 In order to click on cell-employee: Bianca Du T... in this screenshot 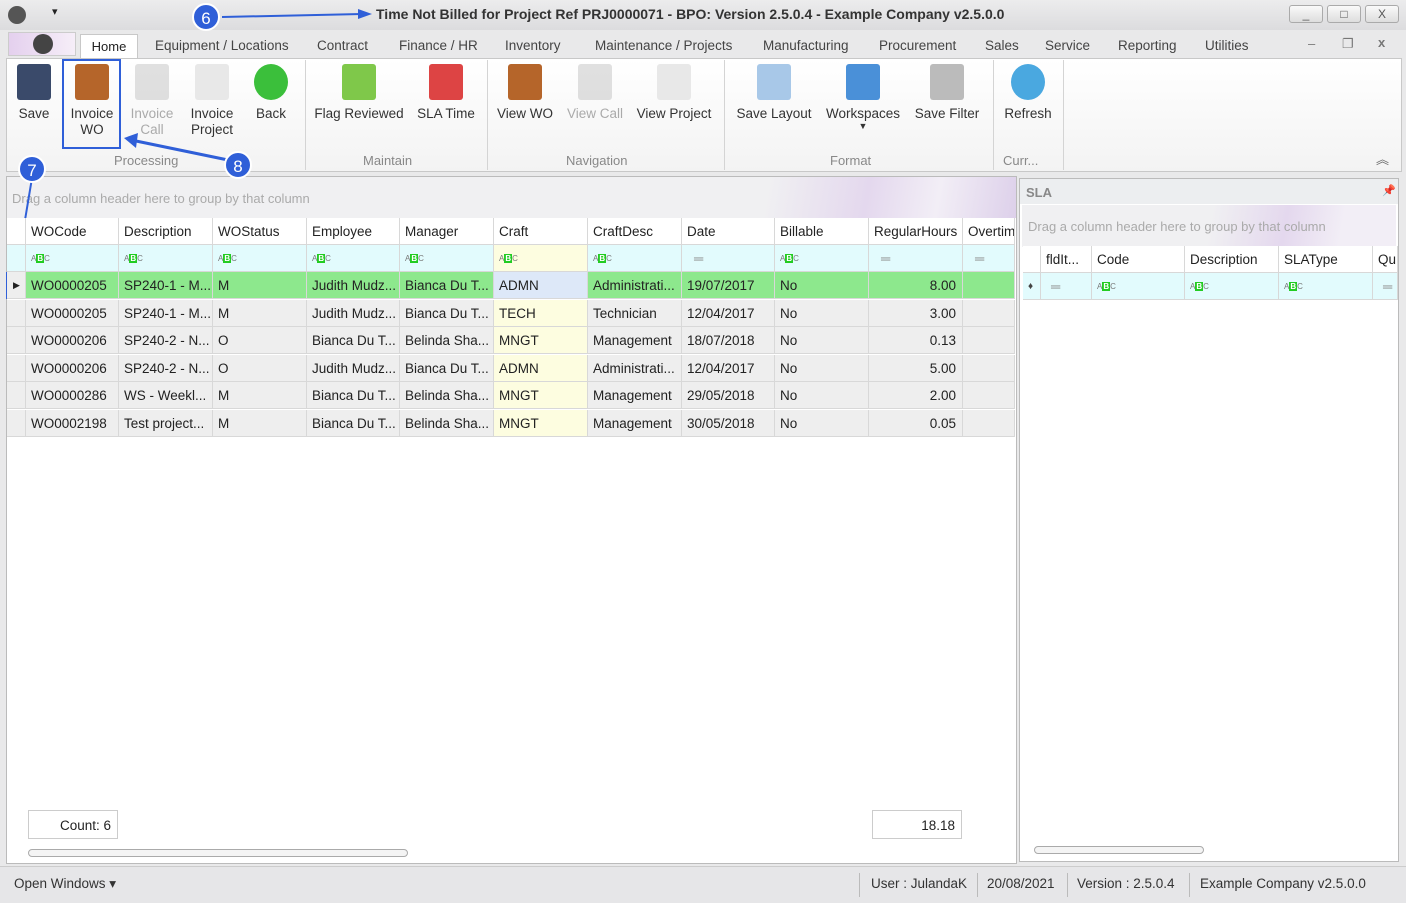, I will do `click(353, 340)`.